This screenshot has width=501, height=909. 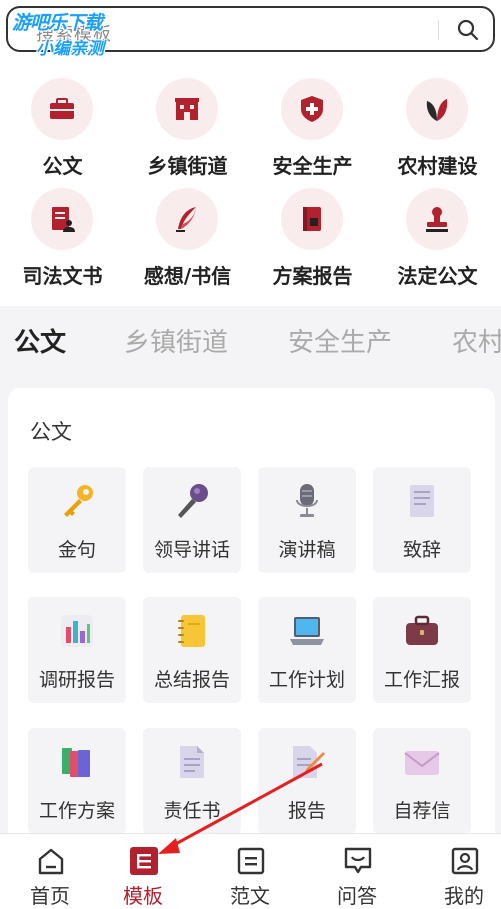 I want to click on laptop-icon, so click(x=307, y=631).